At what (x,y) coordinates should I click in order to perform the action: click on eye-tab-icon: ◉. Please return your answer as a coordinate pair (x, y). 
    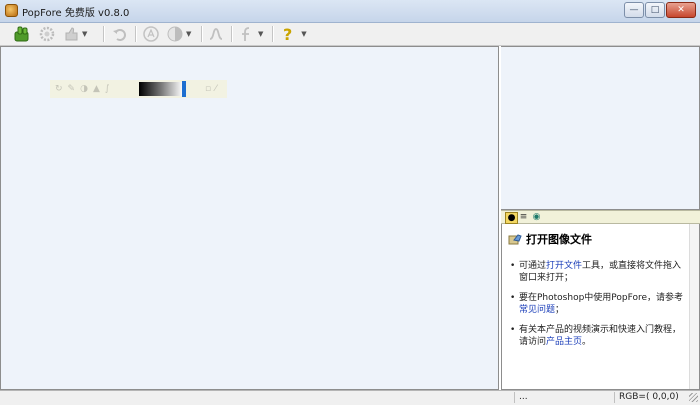
    Looking at the image, I should click on (536, 217).